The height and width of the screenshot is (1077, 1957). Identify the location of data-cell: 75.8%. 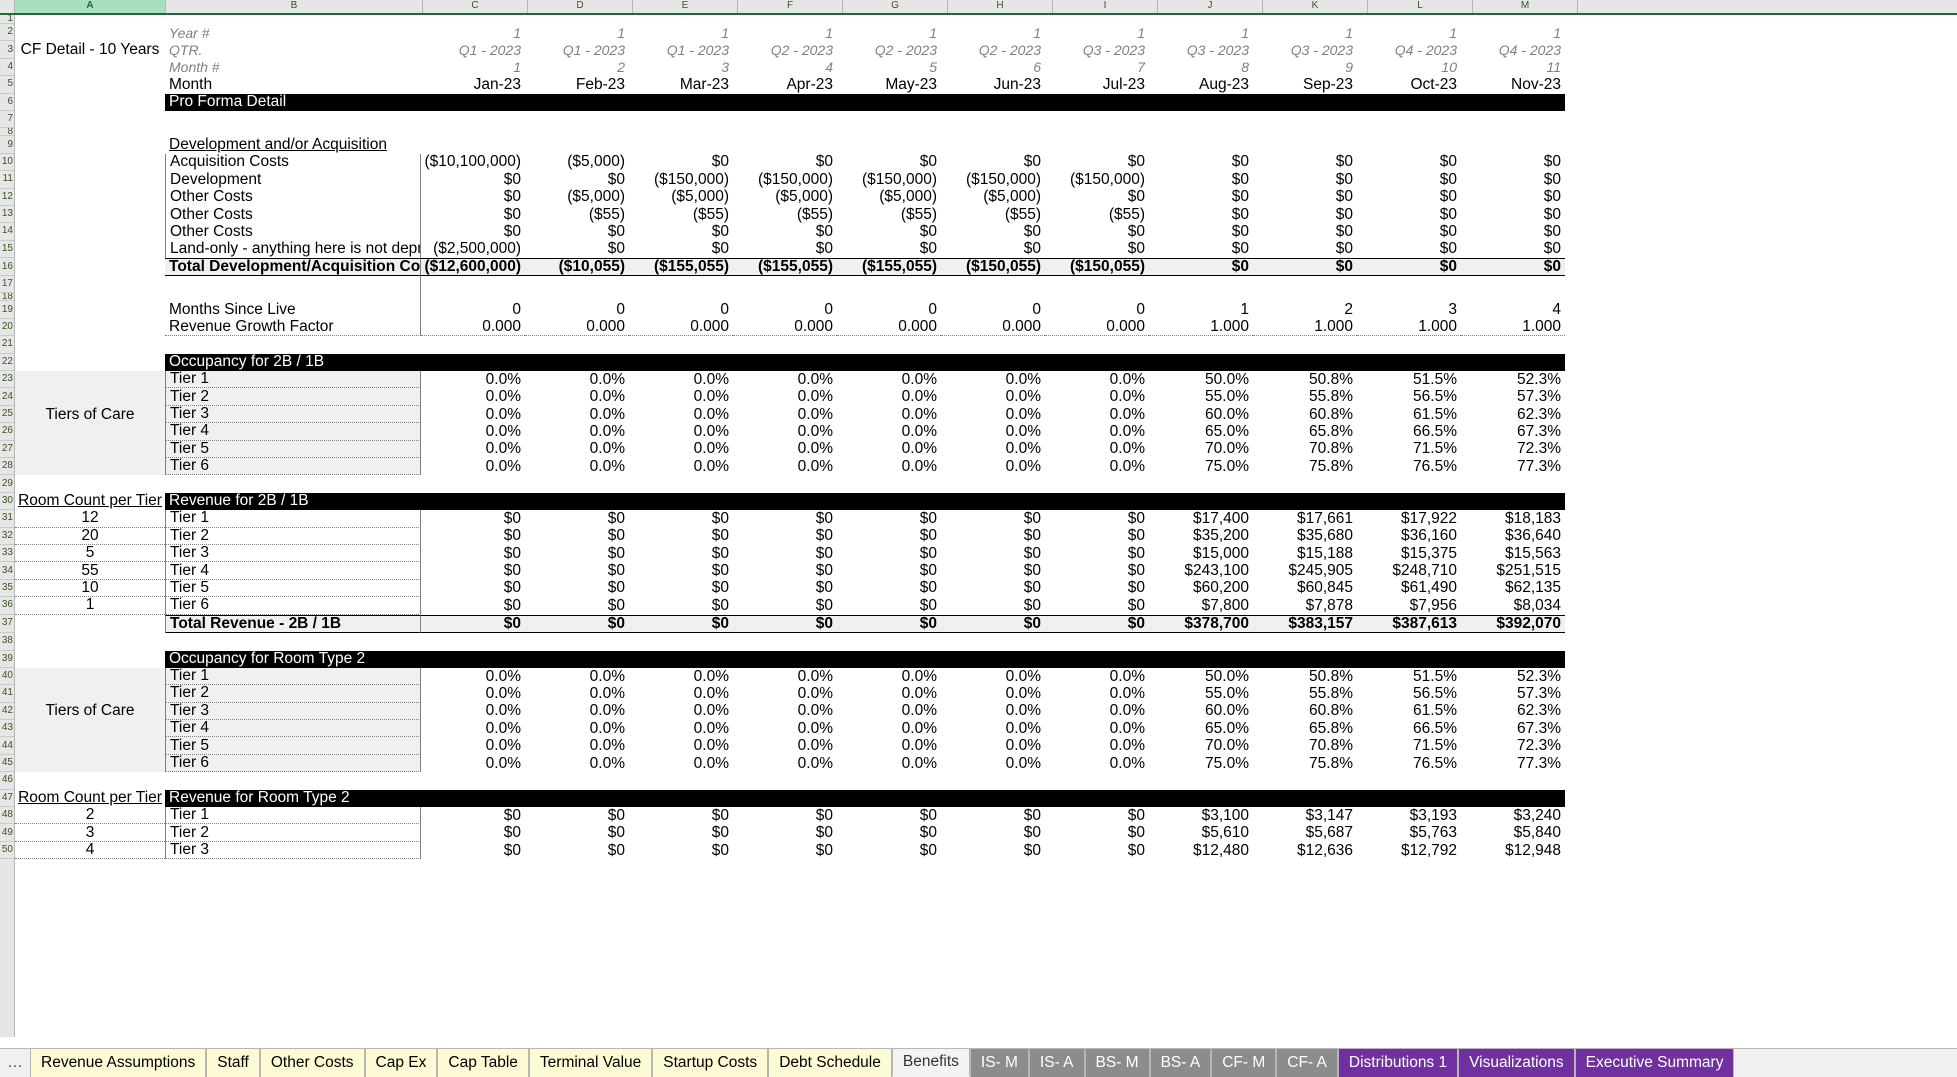
(1305, 466).